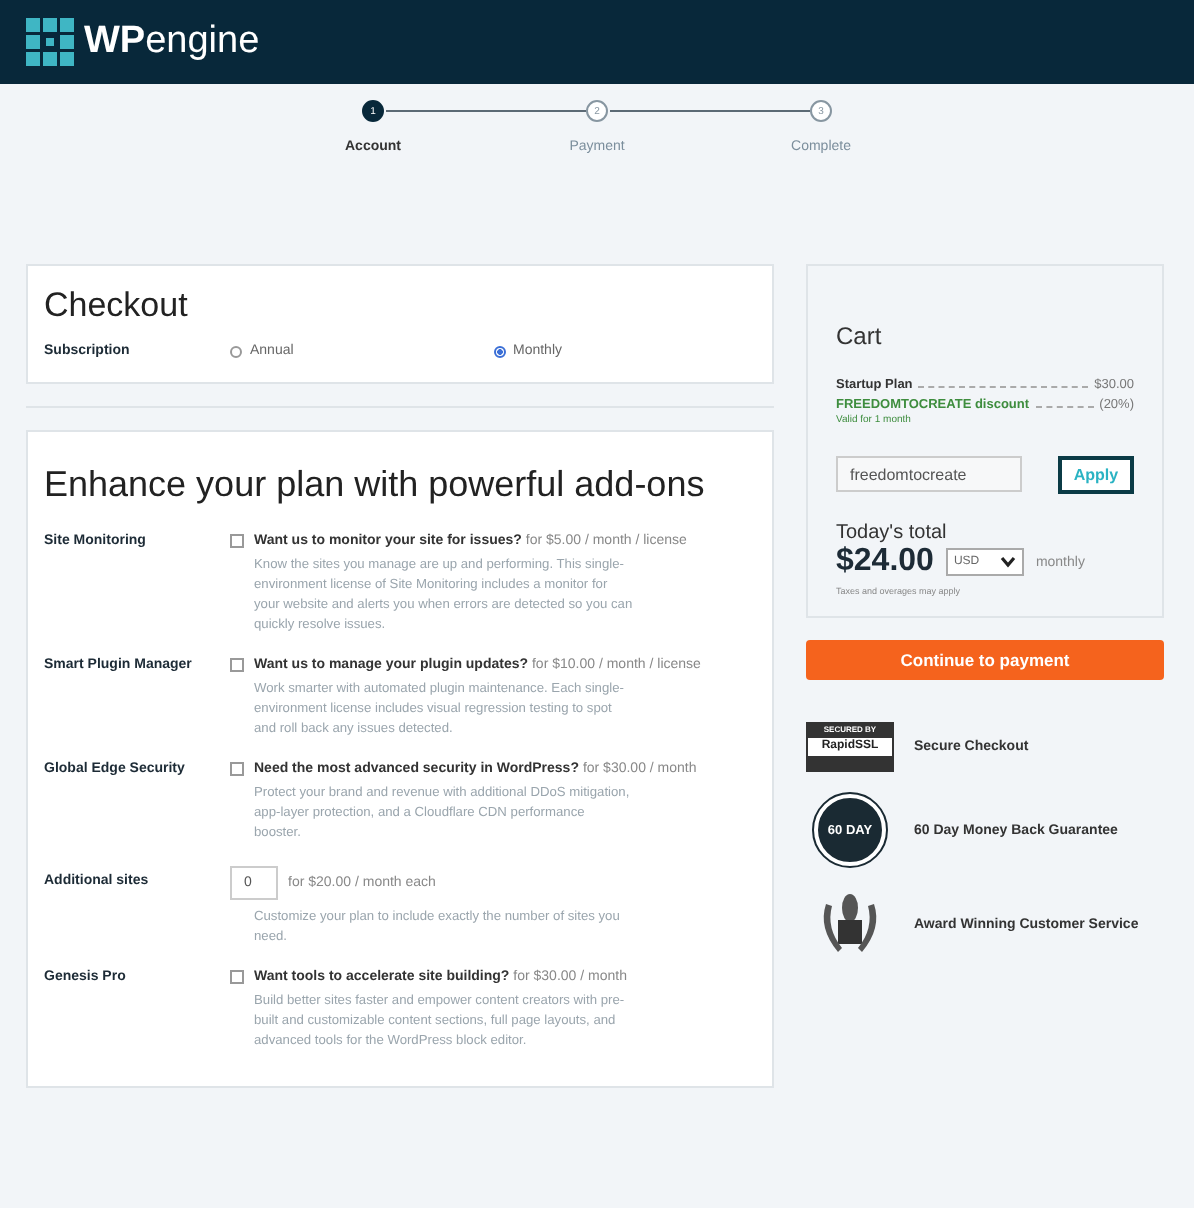 Image resolution: width=1194 pixels, height=1208 pixels. I want to click on chevron-down-icon, so click(1007, 562).